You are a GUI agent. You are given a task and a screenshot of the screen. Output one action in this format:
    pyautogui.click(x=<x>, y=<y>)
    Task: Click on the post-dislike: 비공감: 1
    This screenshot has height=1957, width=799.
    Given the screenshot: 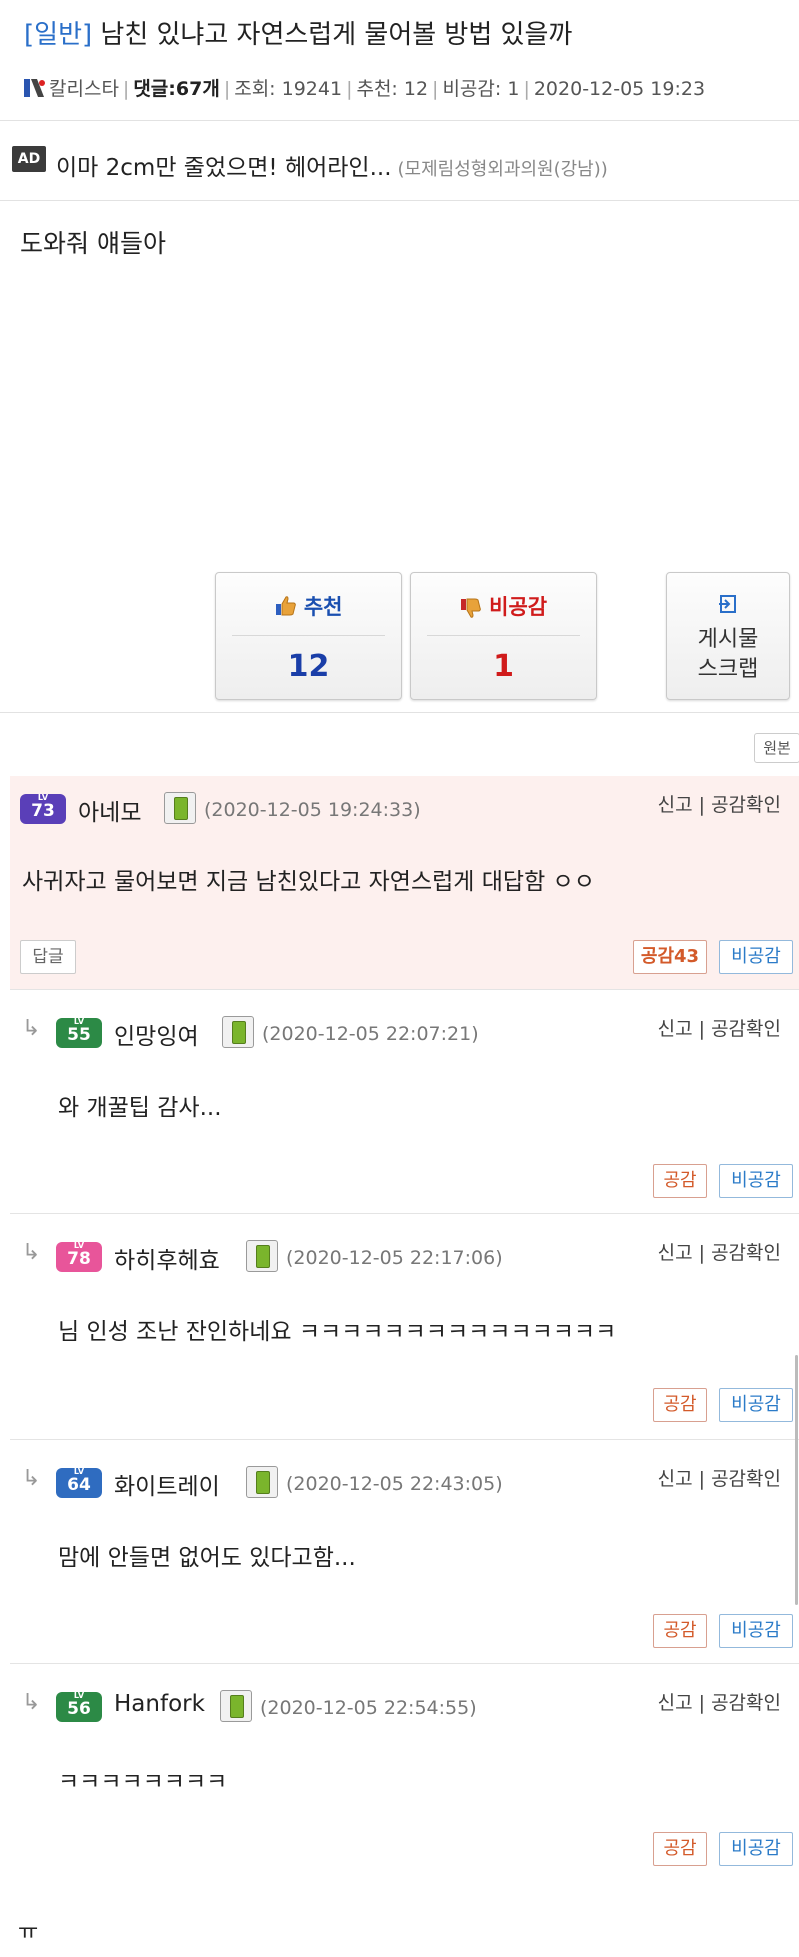 What is the action you would take?
    pyautogui.click(x=481, y=89)
    